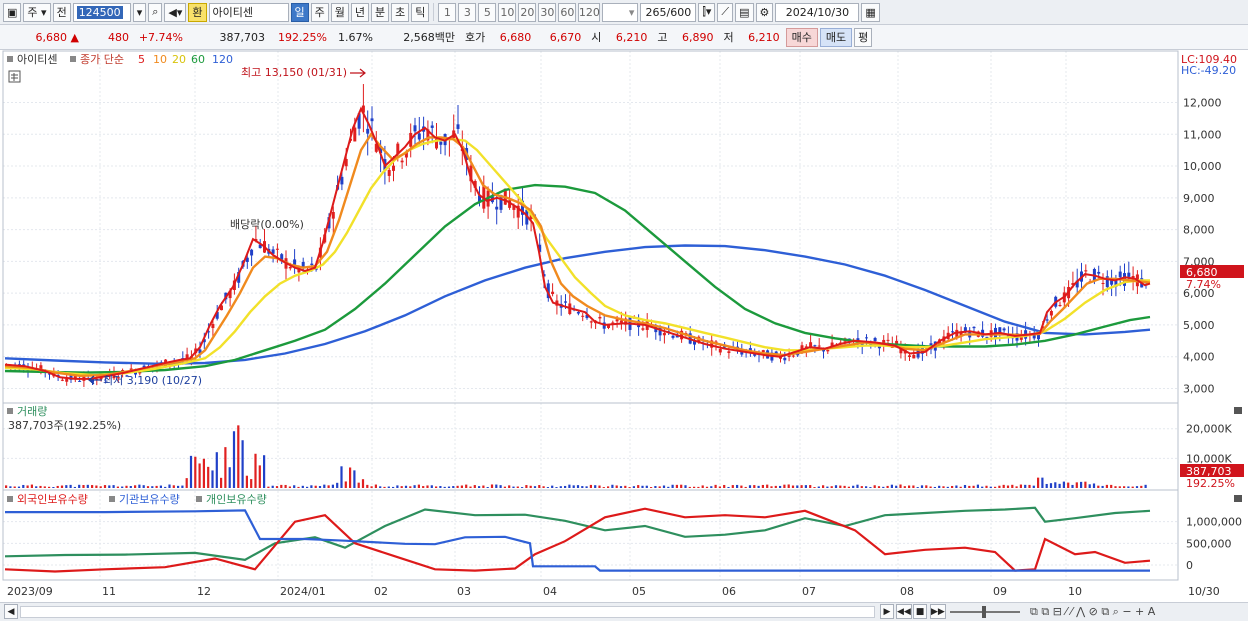 The width and height of the screenshot is (1248, 621). What do you see at coordinates (248, 12) in the screenshot?
I see `stock-name-field: 아이티센` at bounding box center [248, 12].